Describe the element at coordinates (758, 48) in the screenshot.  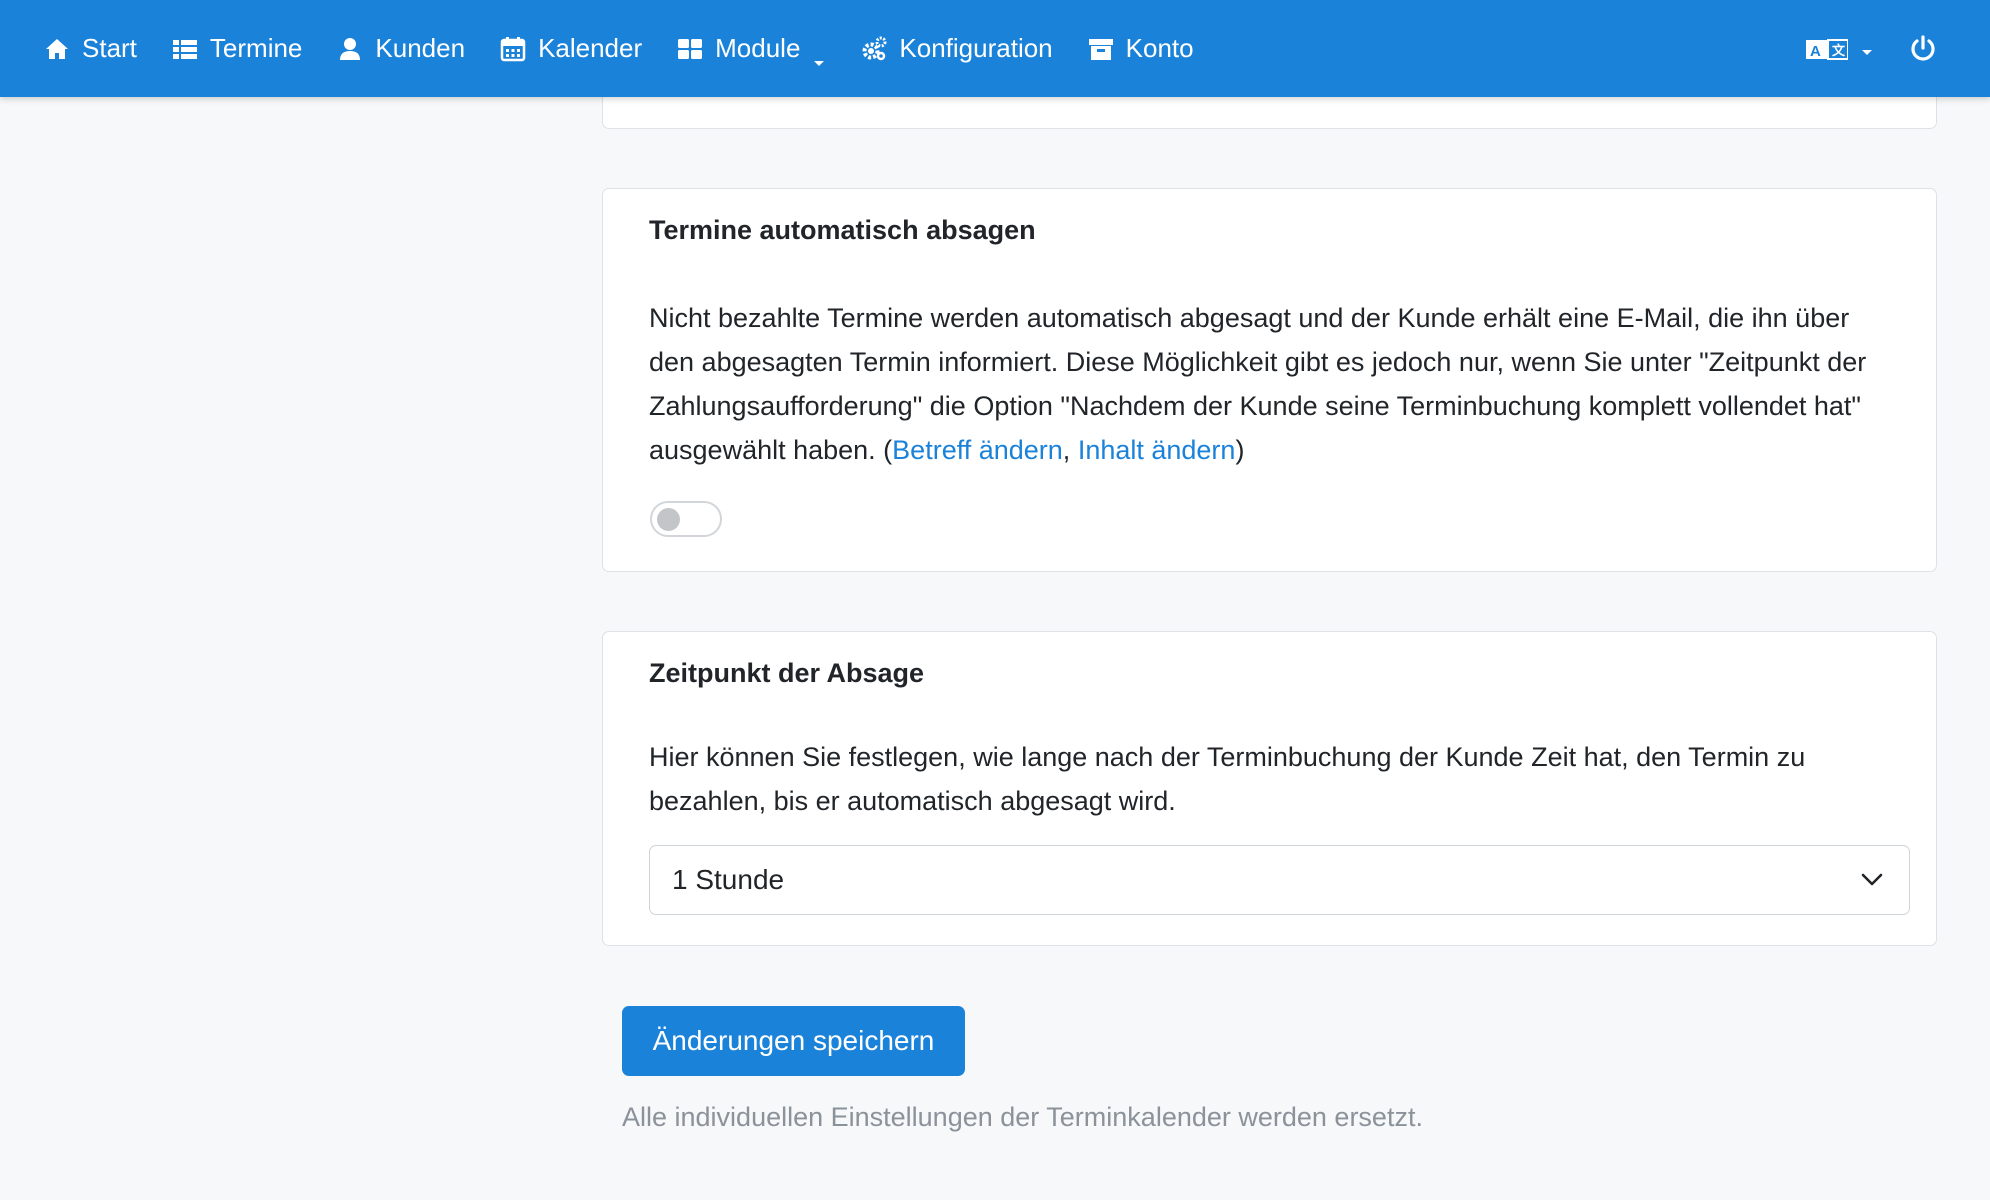
I see `nav-module-label: Module` at that location.